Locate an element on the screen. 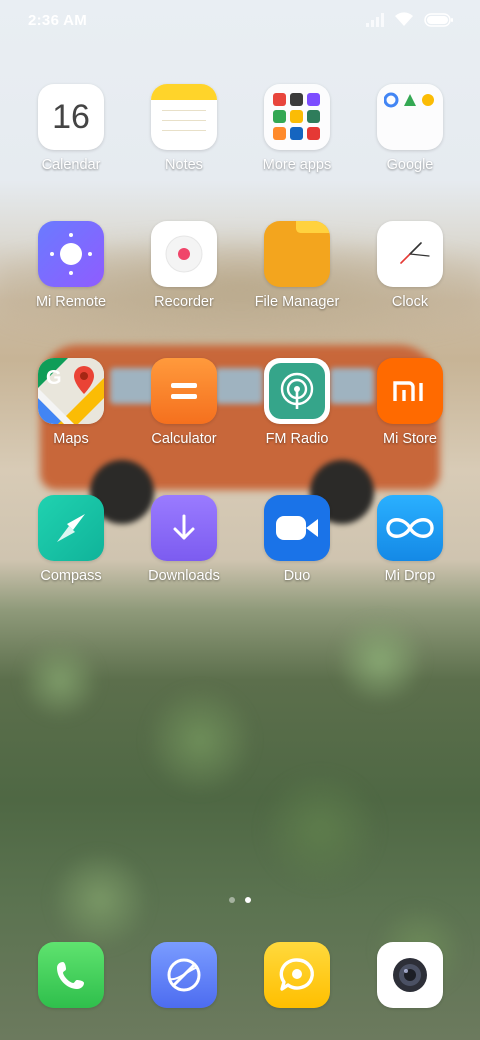 The height and width of the screenshot is (1040, 480). app-label: Mi Drop is located at coordinates (410, 576).